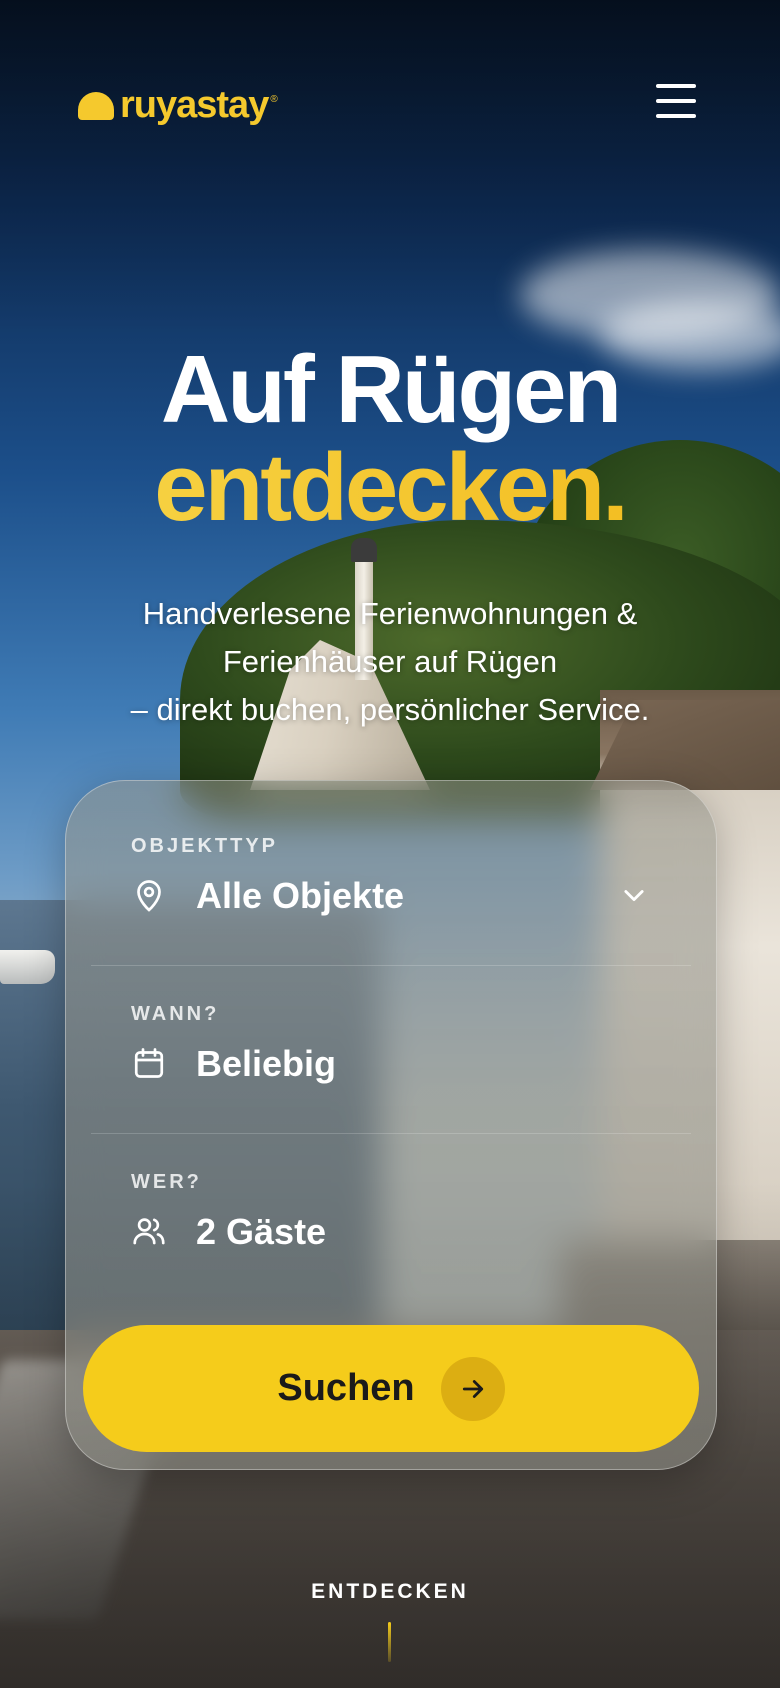 Image resolution: width=780 pixels, height=1688 pixels. I want to click on logo-mark-icon, so click(96, 105).